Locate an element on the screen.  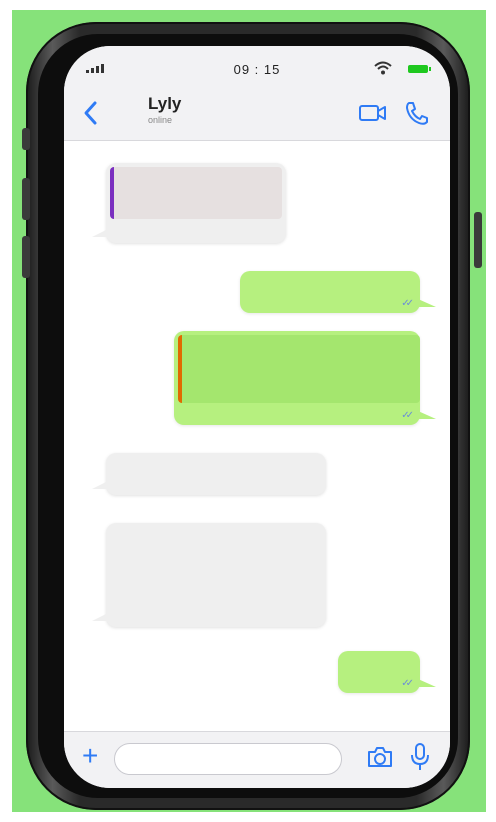
status-time: 09 : 15 is located at coordinates (257, 69).